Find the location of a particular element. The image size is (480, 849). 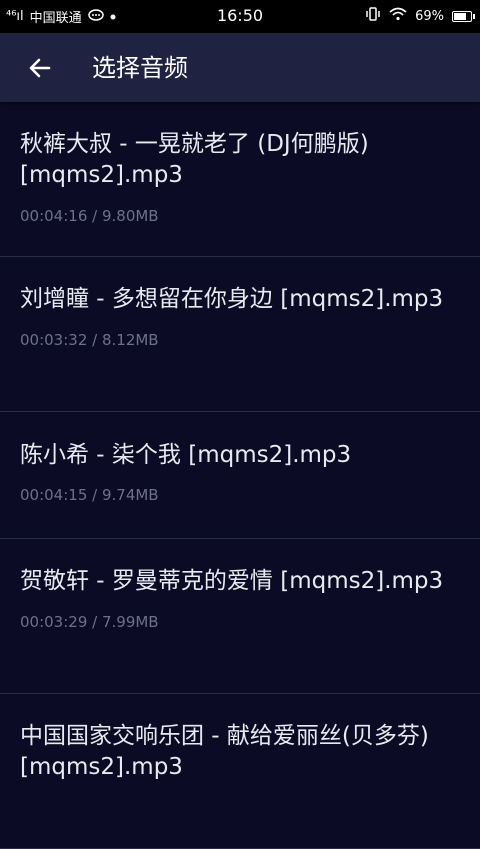

battery-percent: 69% is located at coordinates (429, 16).